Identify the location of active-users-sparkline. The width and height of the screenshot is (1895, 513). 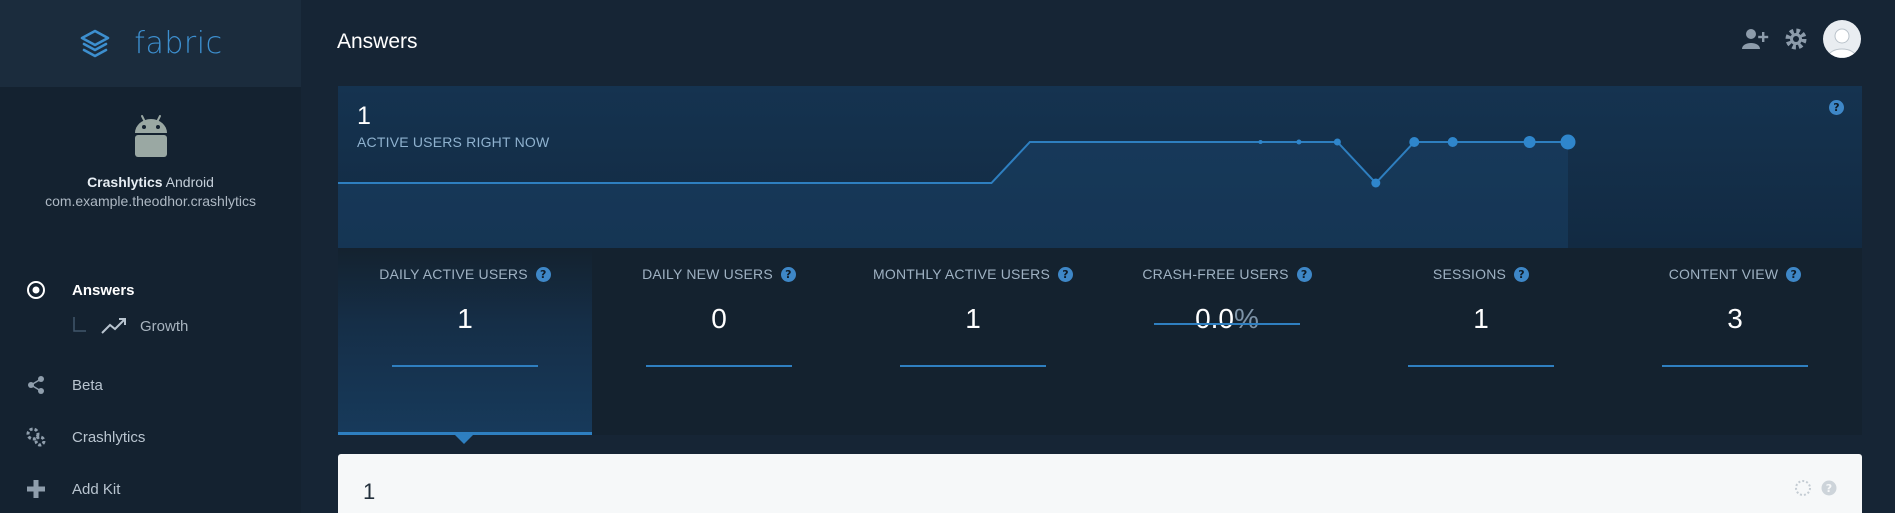
(957, 191).